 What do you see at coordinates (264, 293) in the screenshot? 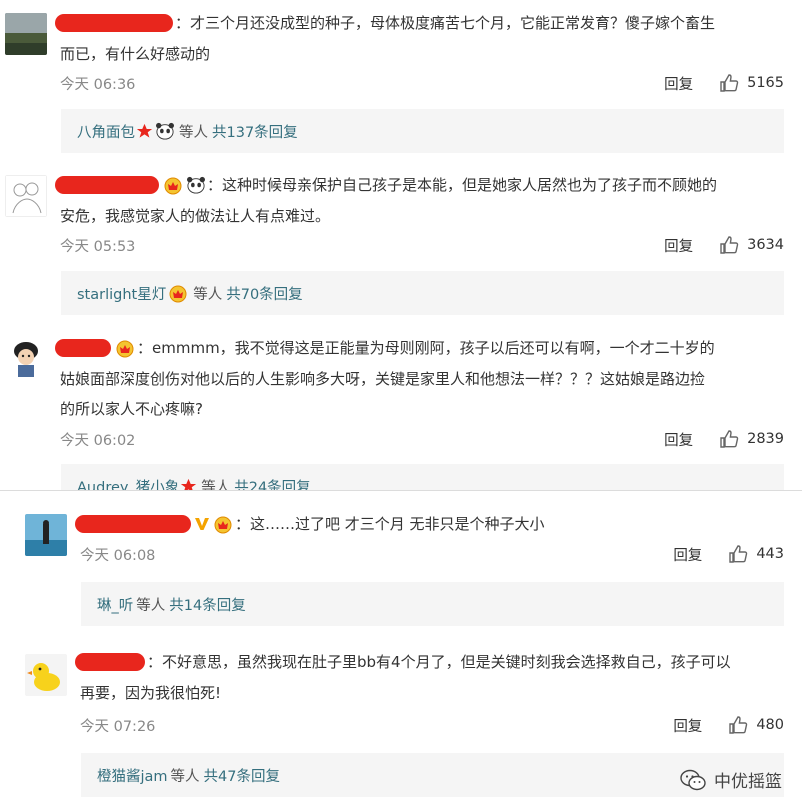
I see `reply-count-link: 共70条回复` at bounding box center [264, 293].